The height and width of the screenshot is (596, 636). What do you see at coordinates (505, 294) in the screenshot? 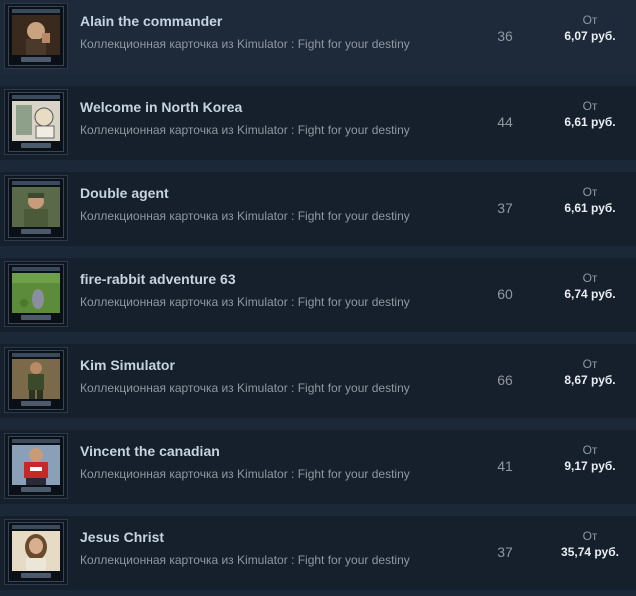
I see `listing-quantity: 60` at bounding box center [505, 294].